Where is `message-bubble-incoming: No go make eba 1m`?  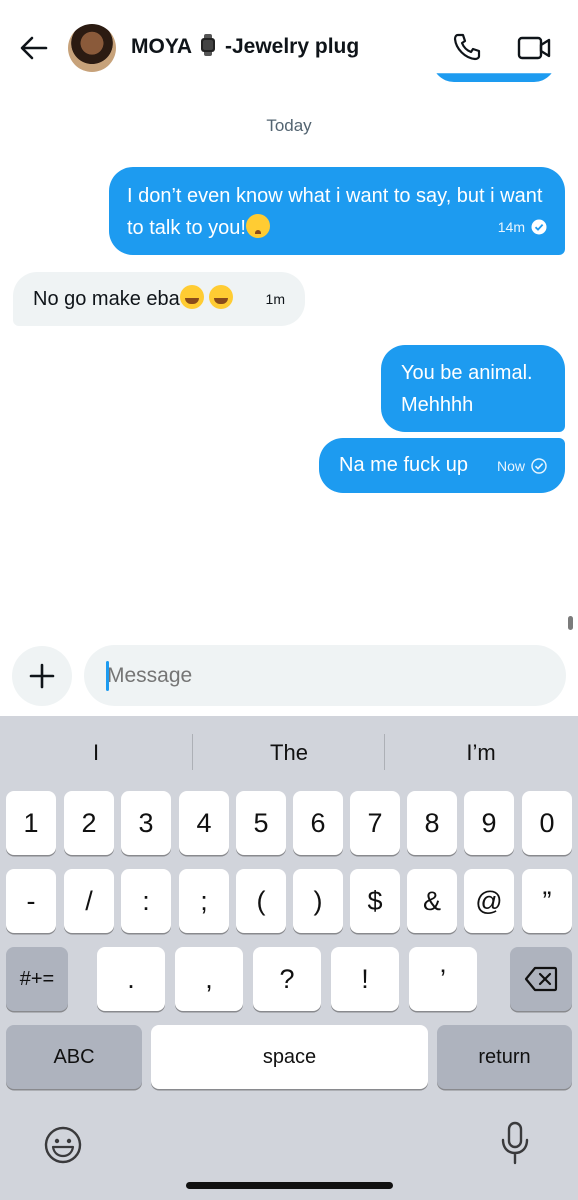 message-bubble-incoming: No go make eba 1m is located at coordinates (159, 299).